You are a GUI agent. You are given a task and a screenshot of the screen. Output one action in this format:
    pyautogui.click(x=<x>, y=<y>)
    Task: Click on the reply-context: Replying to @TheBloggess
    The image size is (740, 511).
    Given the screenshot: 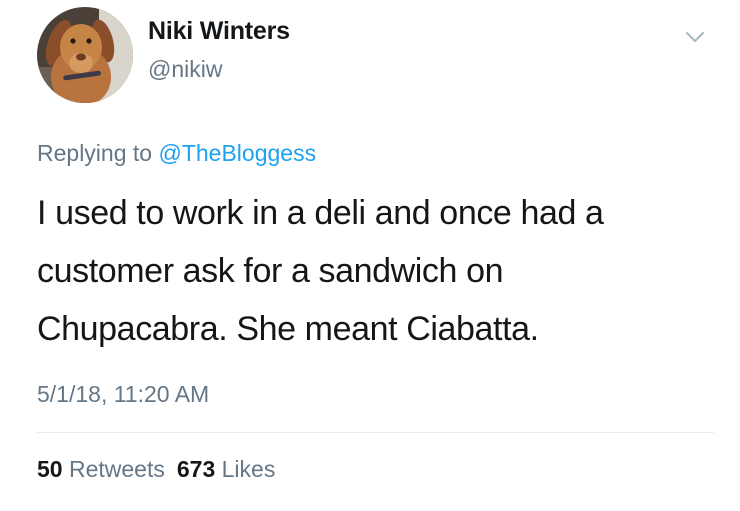 What is the action you would take?
    pyautogui.click(x=176, y=153)
    